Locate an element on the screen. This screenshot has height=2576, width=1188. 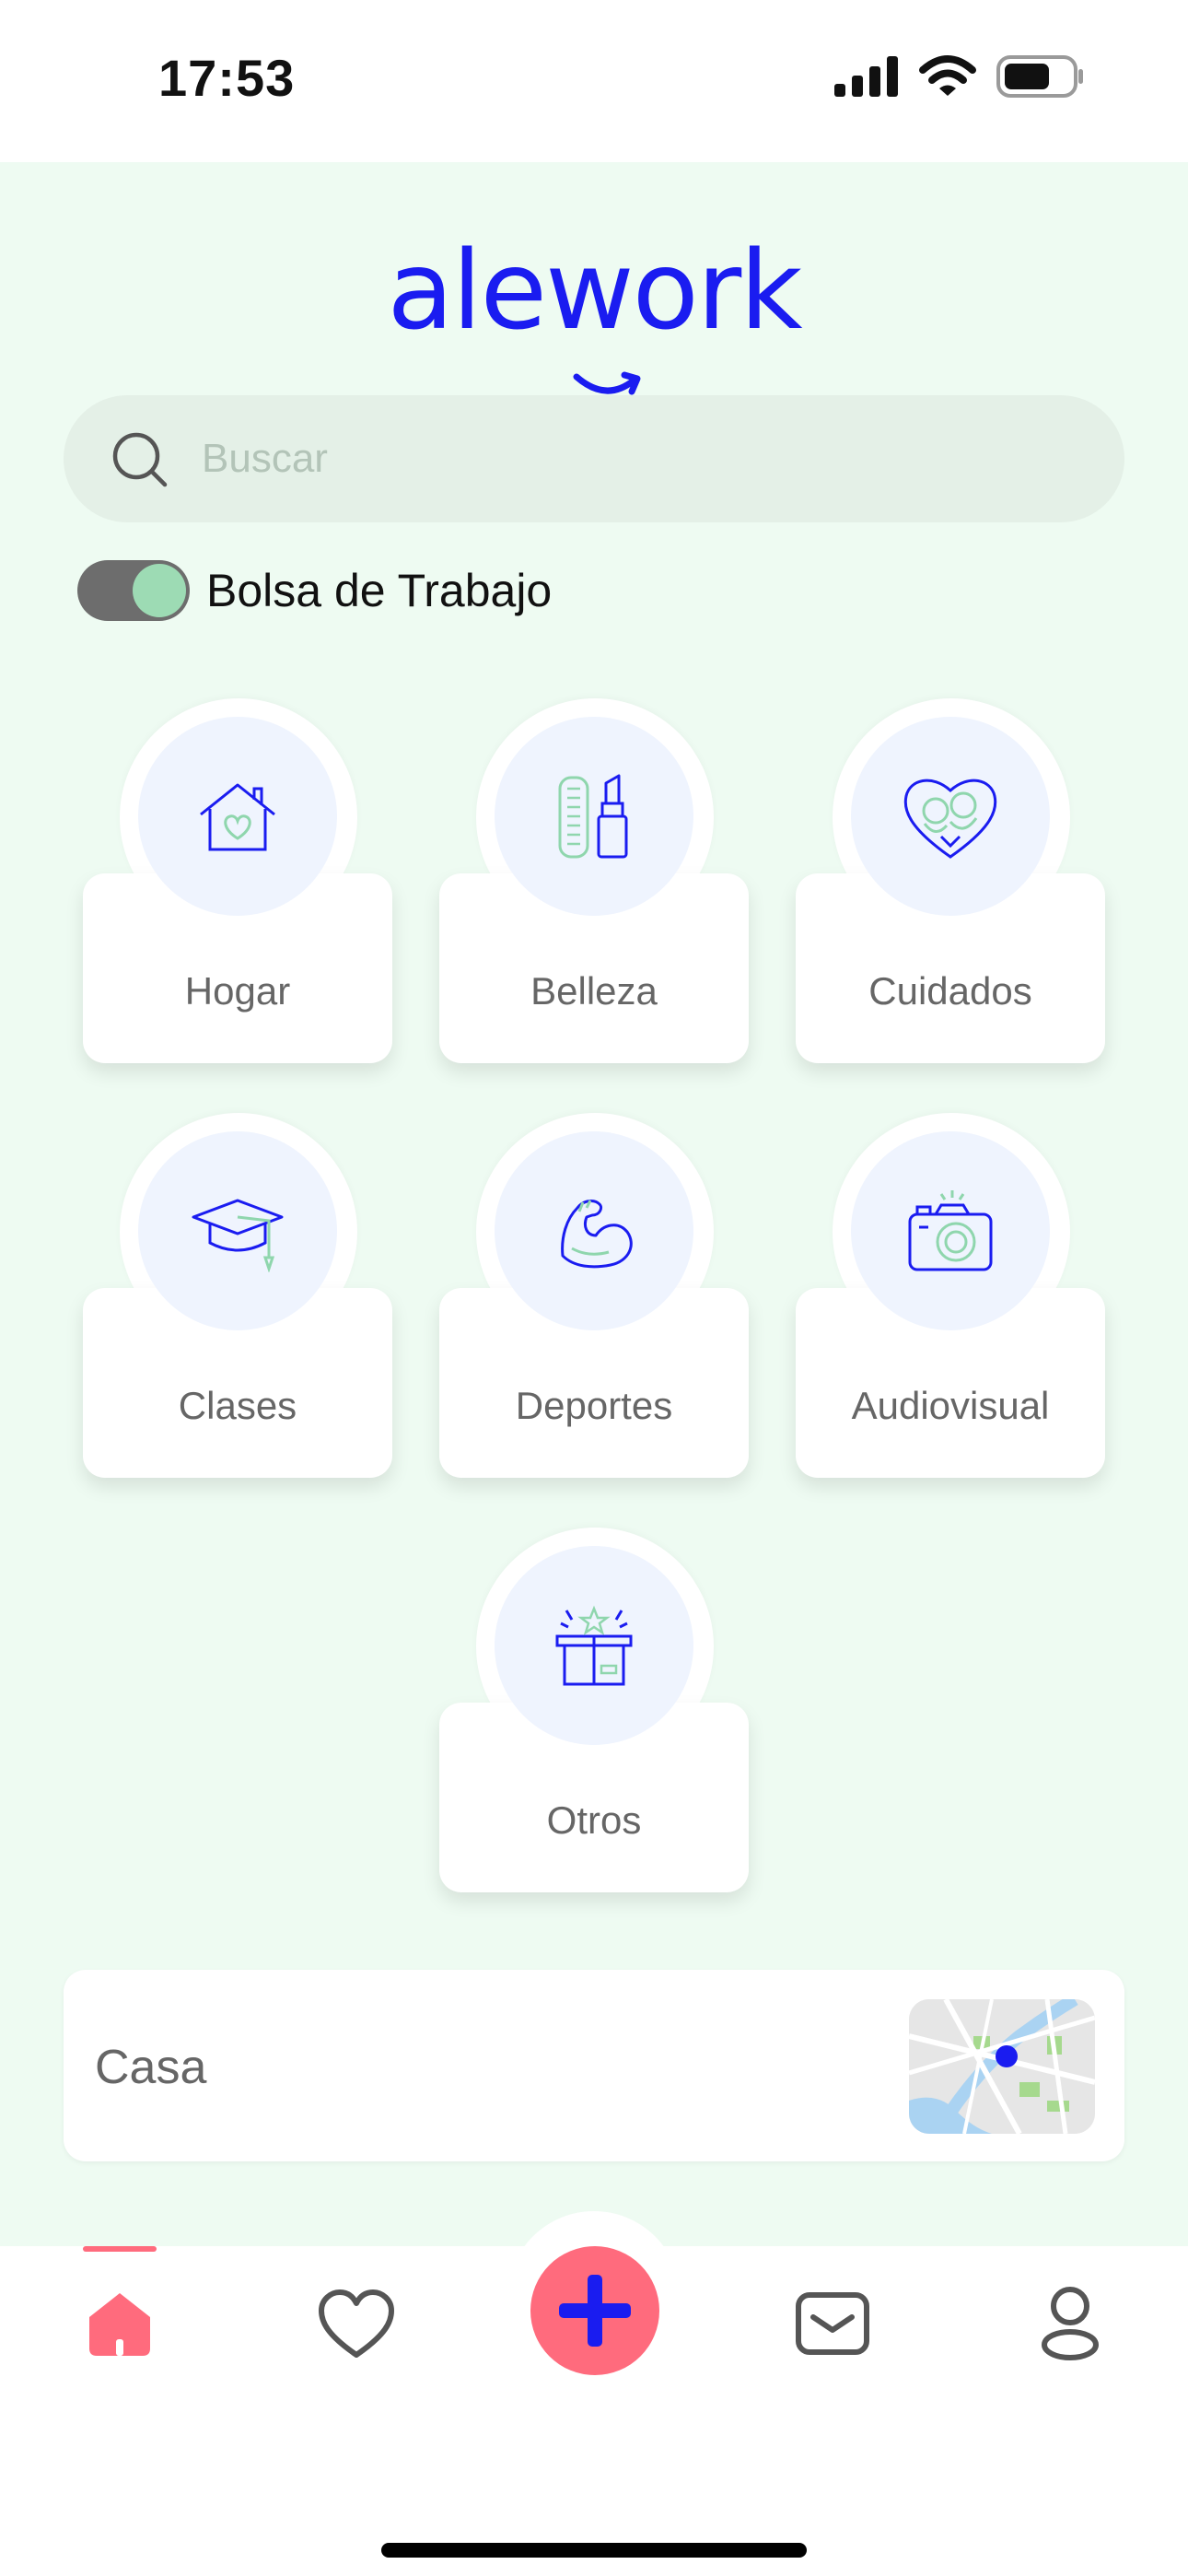
status-icons is located at coordinates (959, 76).